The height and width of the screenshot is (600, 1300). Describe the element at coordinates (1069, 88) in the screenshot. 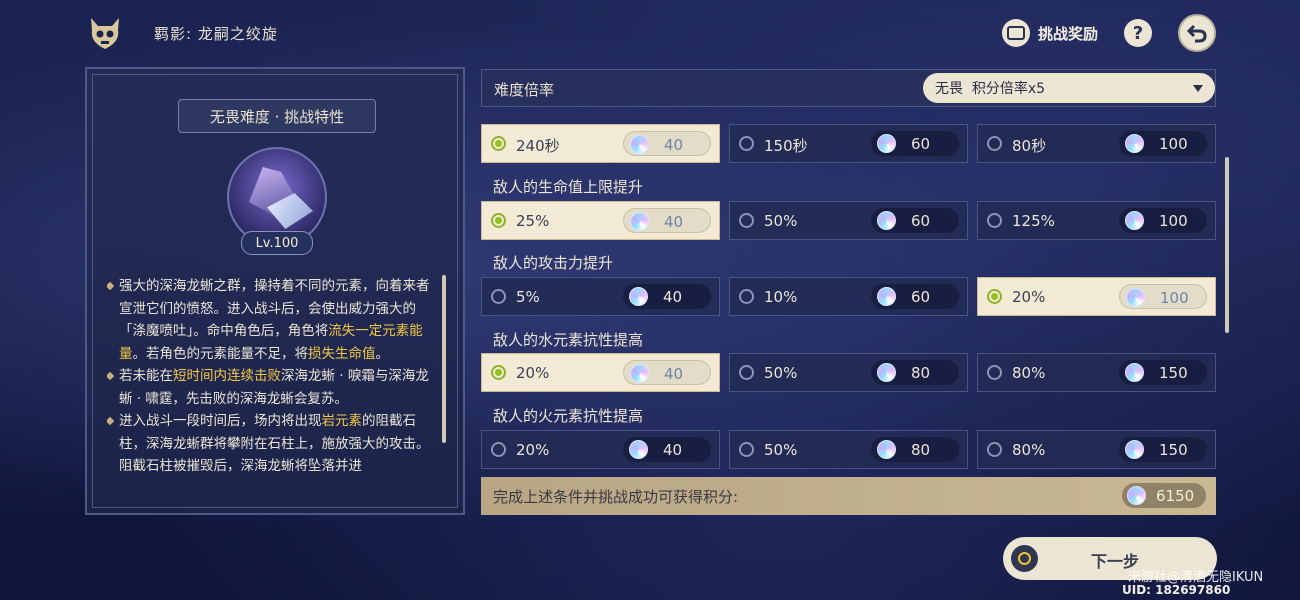

I see `difficulty-dropdown: 无畏 积分倍率x5` at that location.